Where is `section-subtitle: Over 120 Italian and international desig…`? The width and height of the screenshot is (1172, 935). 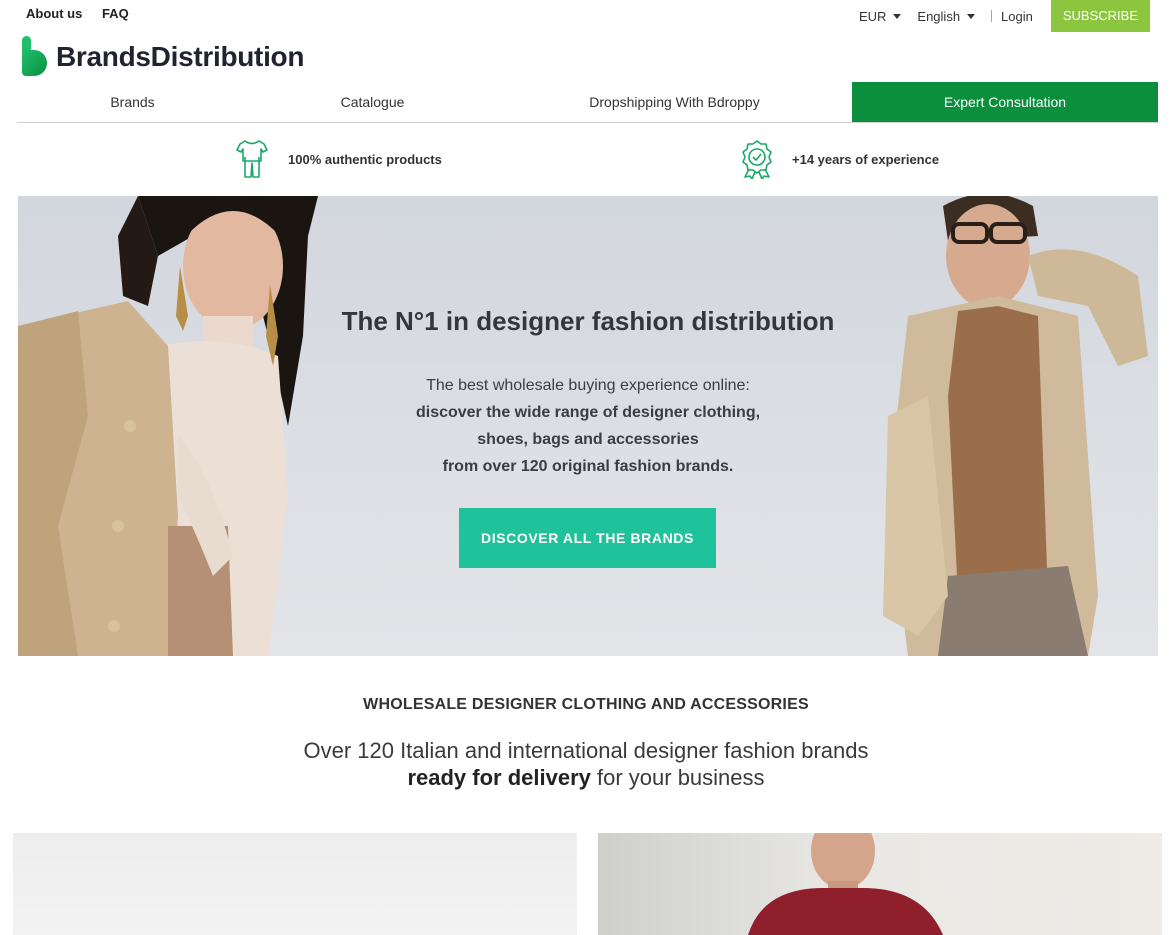 section-subtitle: Over 120 Italian and international desig… is located at coordinates (586, 764).